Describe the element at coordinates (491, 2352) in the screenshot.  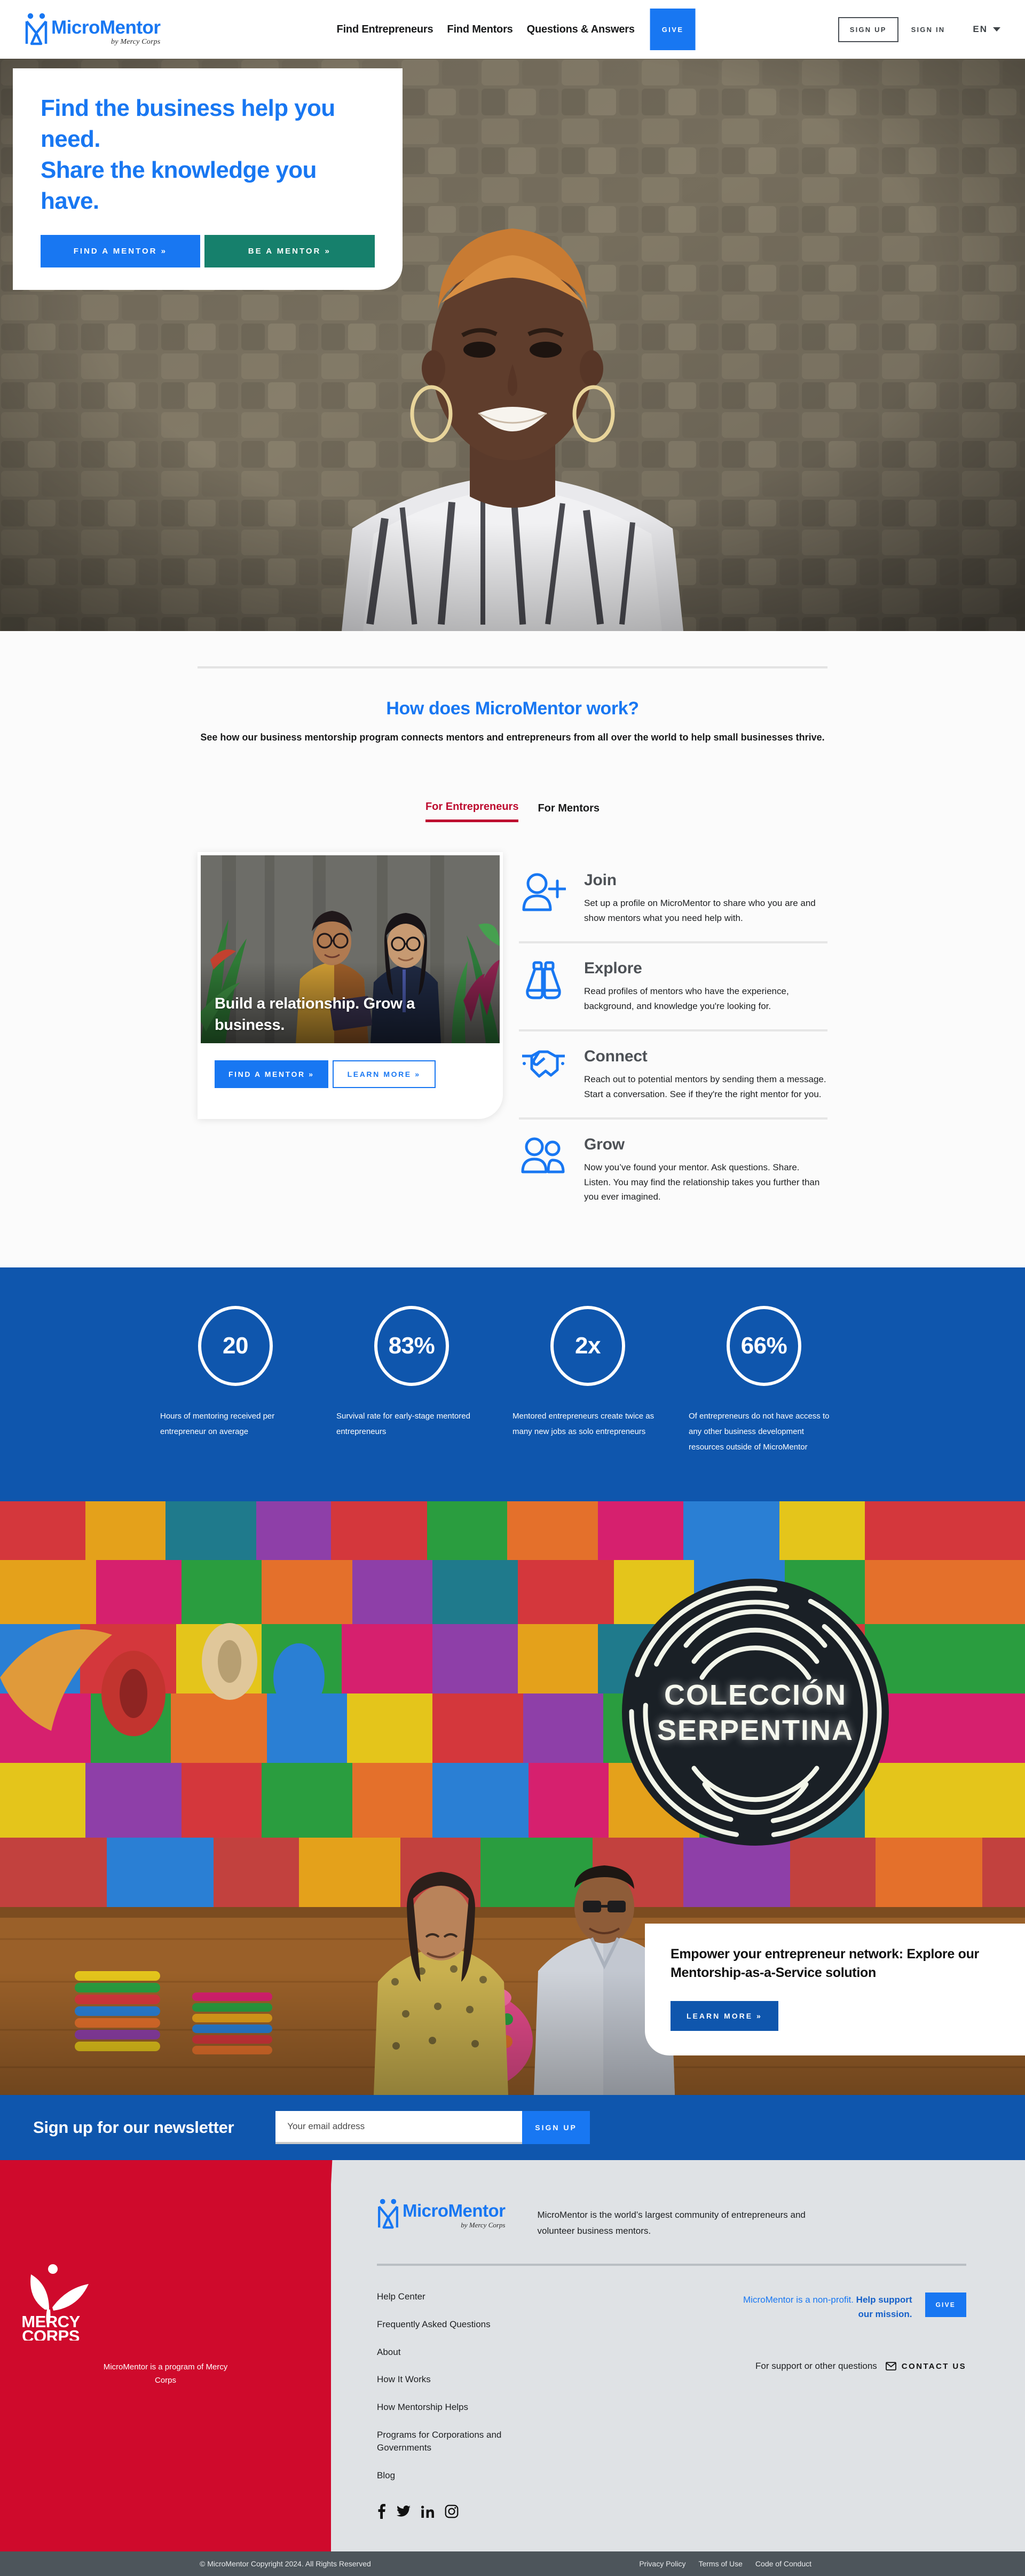
I see `footer-link-about: About` at that location.